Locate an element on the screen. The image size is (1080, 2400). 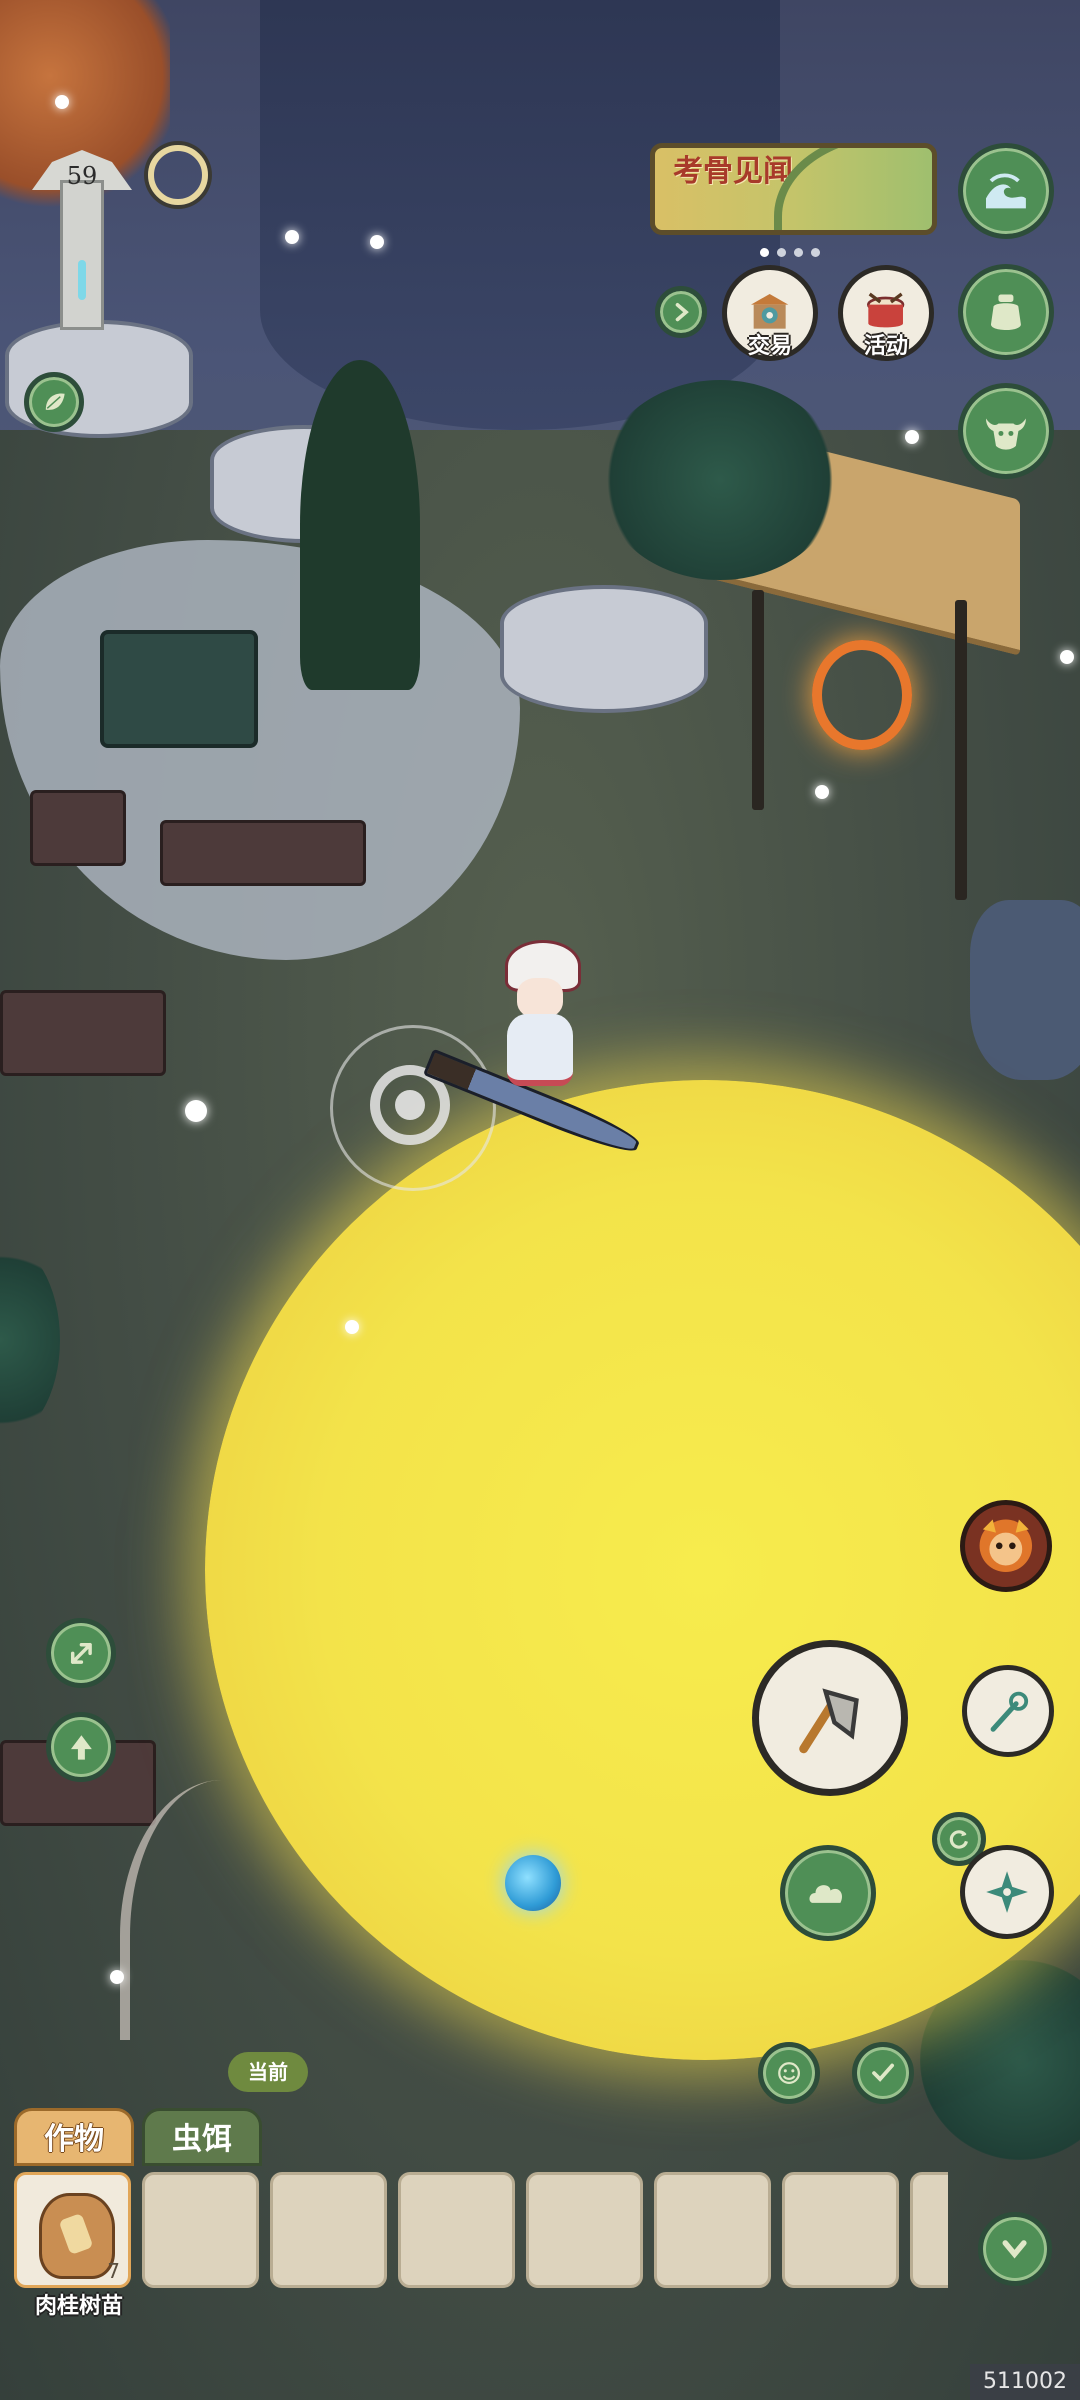
bush is located at coordinates (720, 480).